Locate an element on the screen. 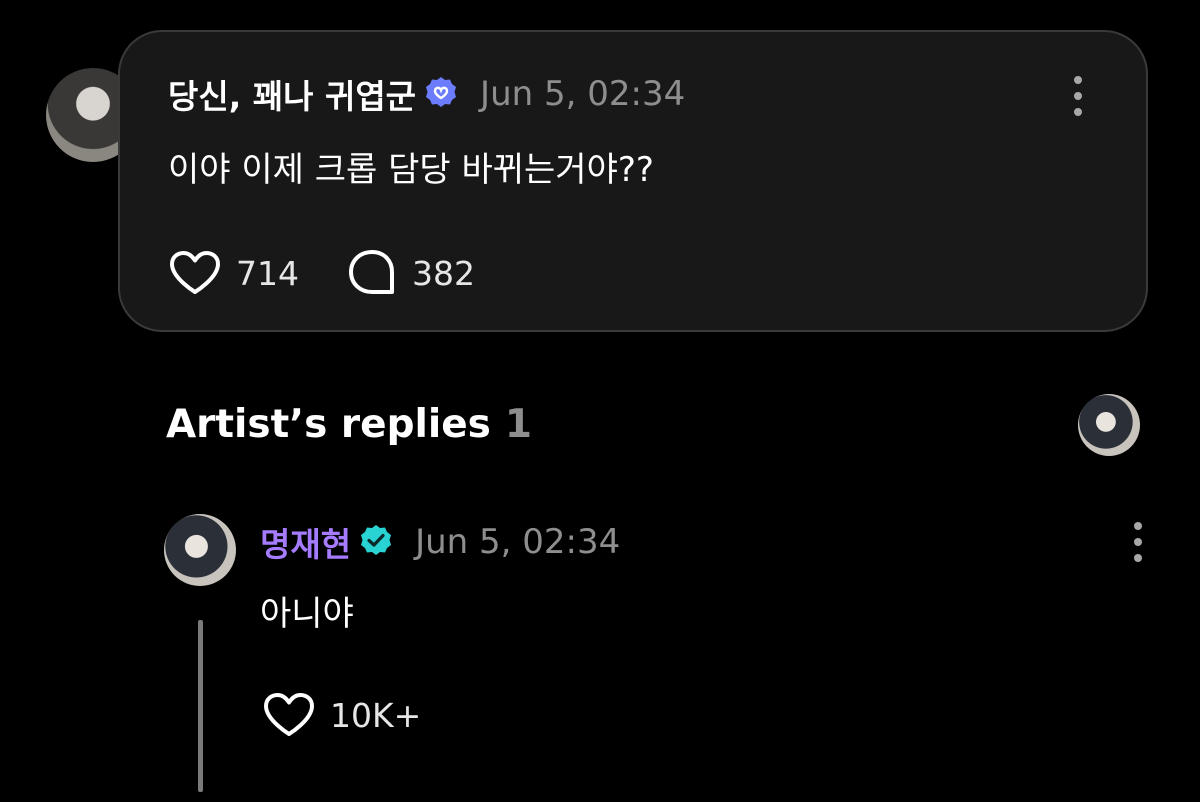 The width and height of the screenshot is (1200, 802). reply-author-name: 명재현 is located at coordinates (305, 542).